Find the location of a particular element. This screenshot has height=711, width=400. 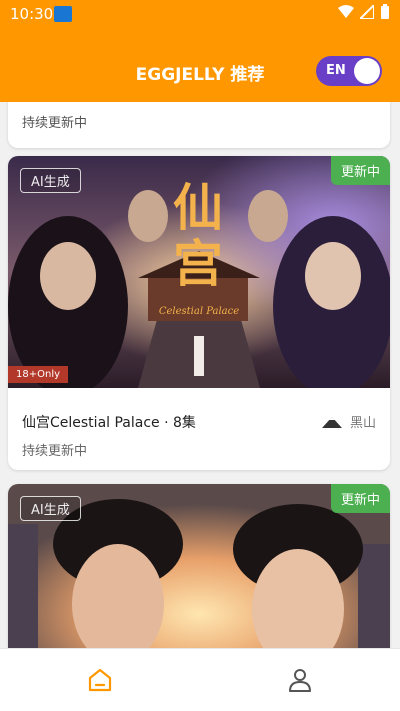

signal-icon is located at coordinates (367, 12).